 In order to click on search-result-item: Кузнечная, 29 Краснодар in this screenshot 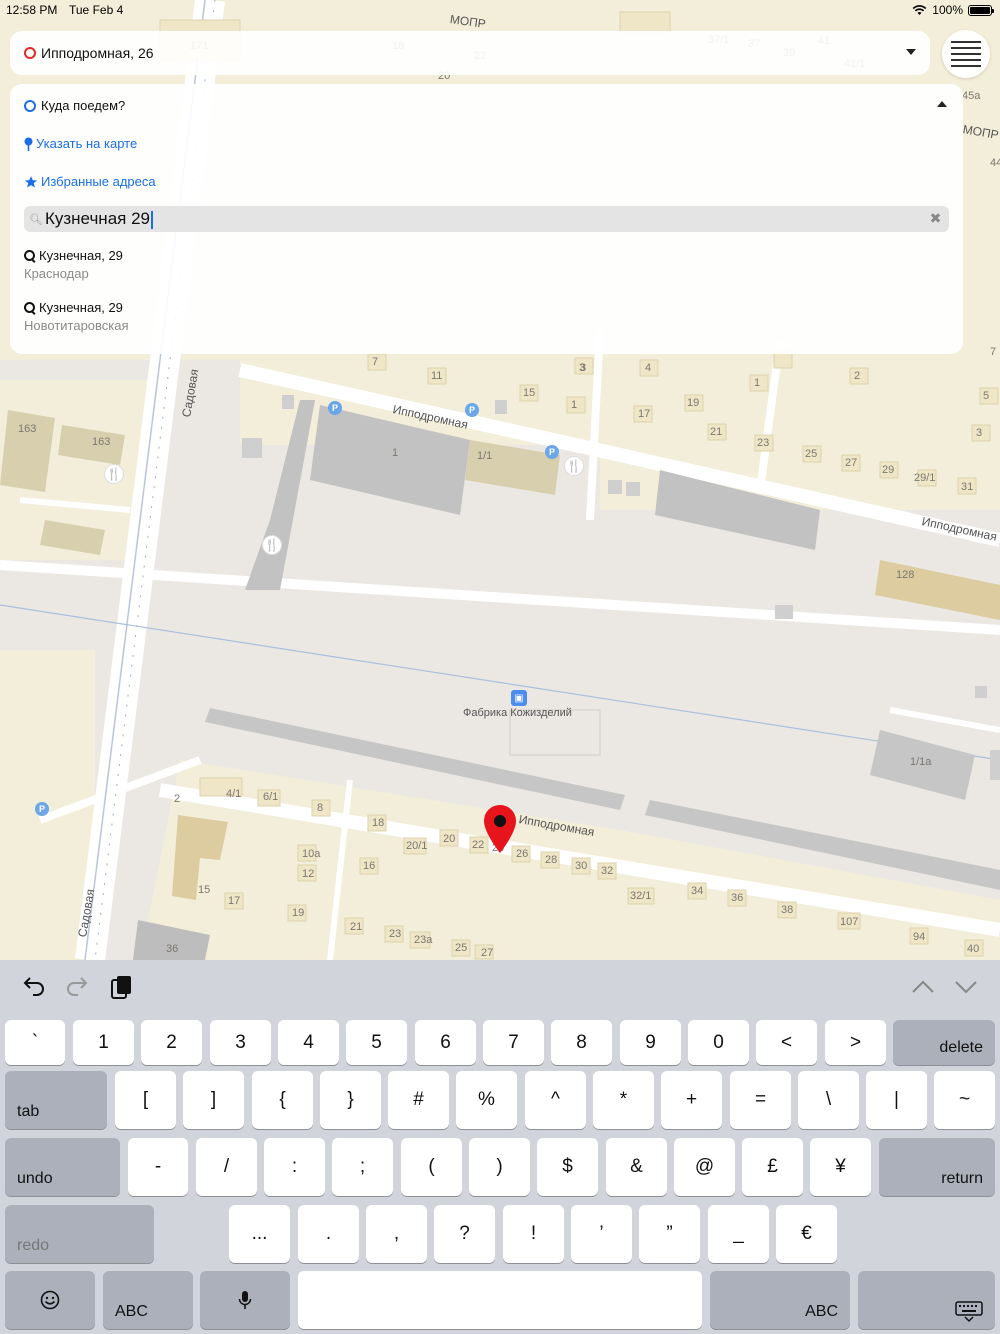, I will do `click(73, 264)`.